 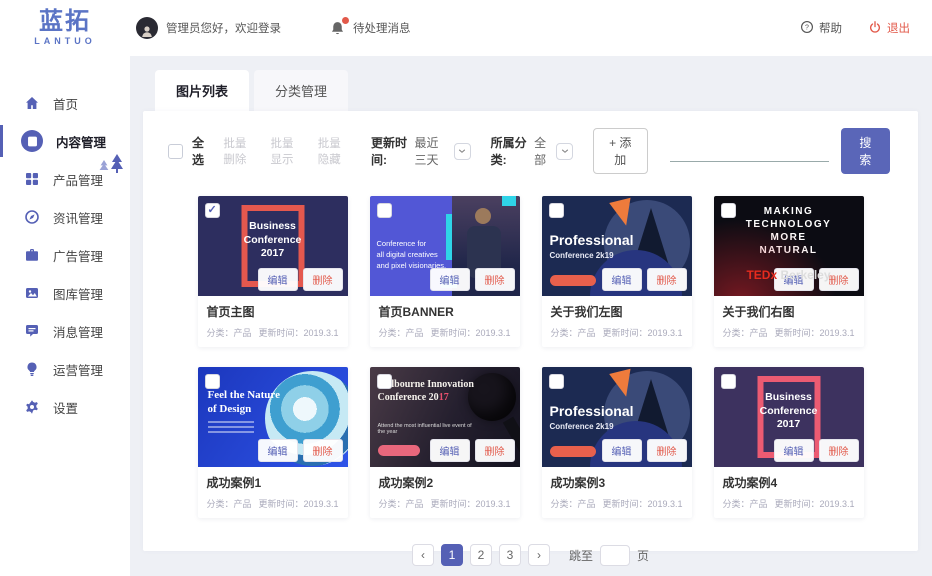 I want to click on bell-icon, so click(x=339, y=26).